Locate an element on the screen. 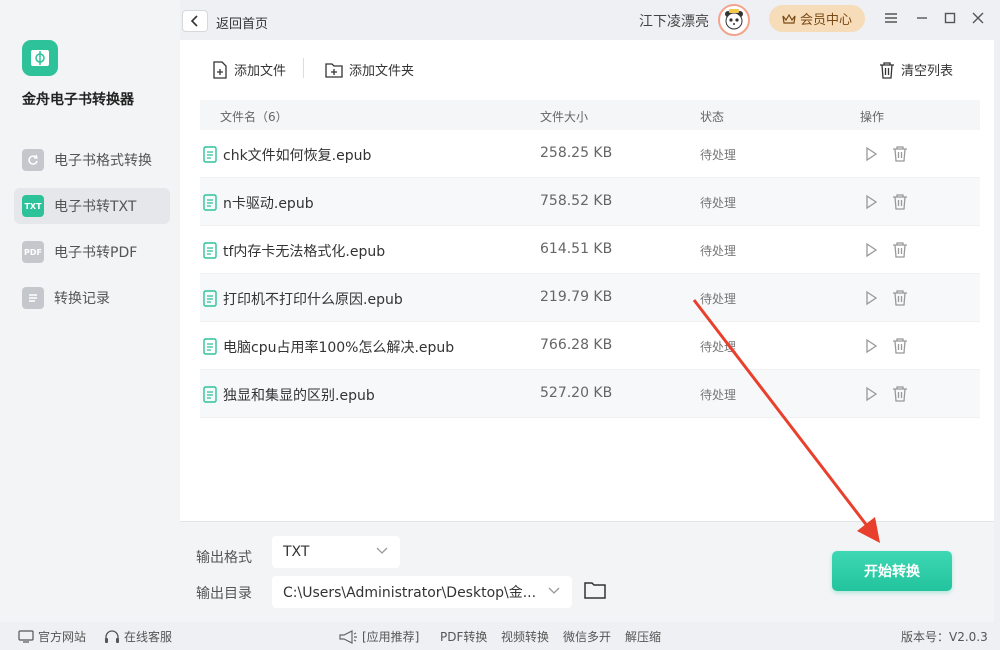 This screenshot has height=650, width=1000. vip-label: 会员中心 is located at coordinates (825, 20).